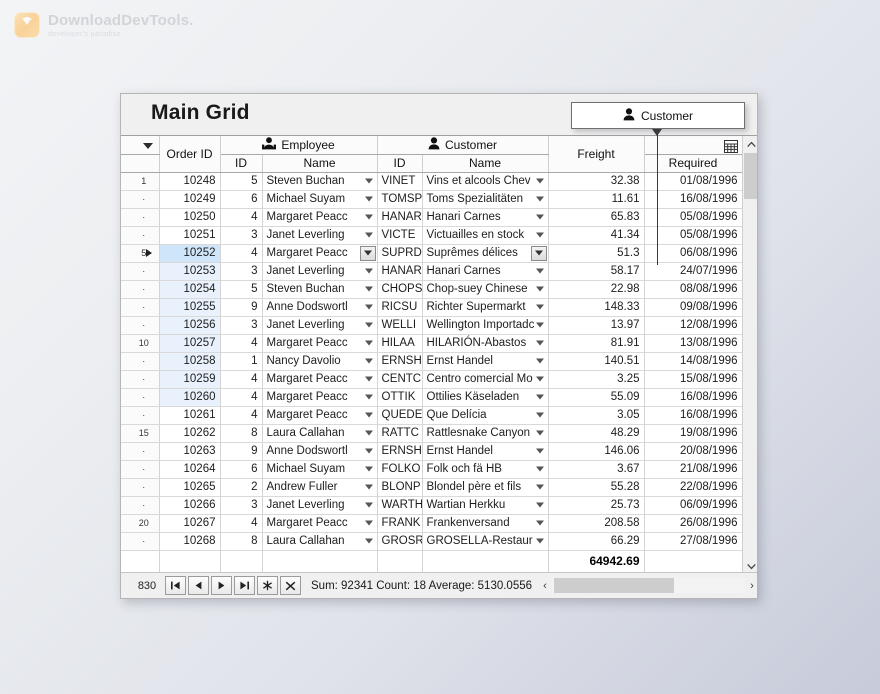 Image resolution: width=880 pixels, height=694 pixels. I want to click on cell-customer-name: Ottilies Käseladen, so click(485, 397).